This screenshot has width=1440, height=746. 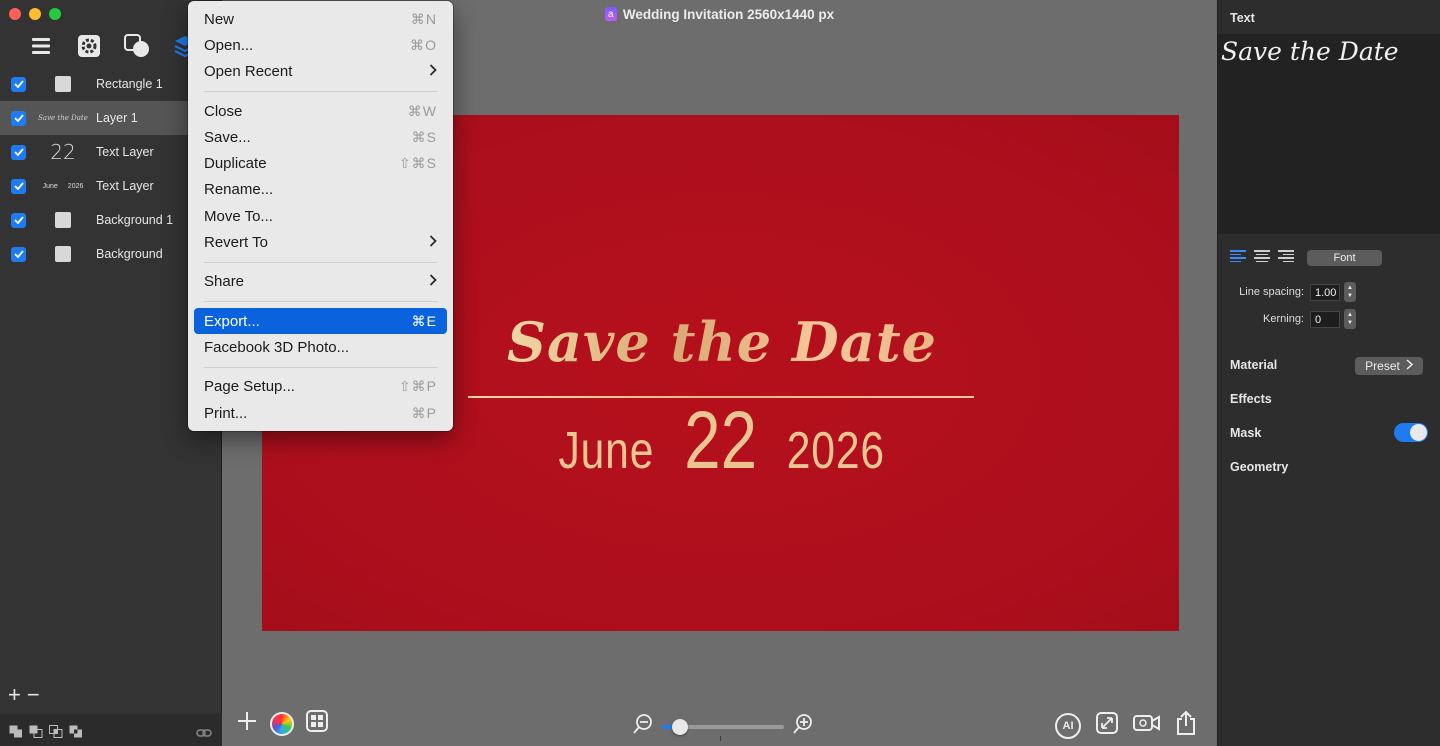 What do you see at coordinates (33, 695) in the screenshot?
I see `remove-layer-button: −` at bounding box center [33, 695].